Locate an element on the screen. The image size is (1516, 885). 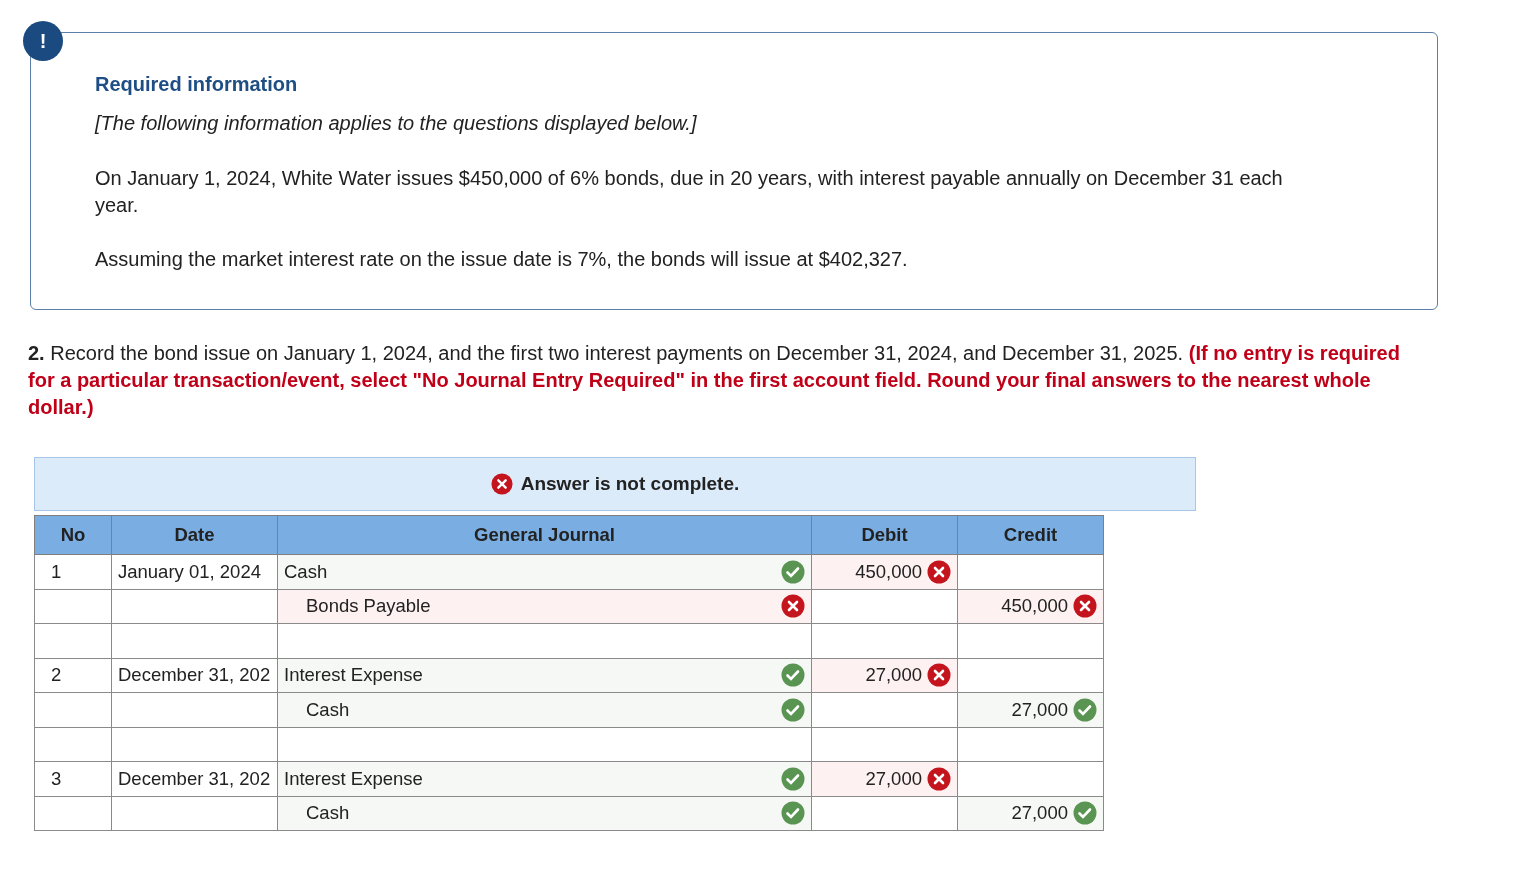
account-name: Bonds Payable is located at coordinates (368, 606).